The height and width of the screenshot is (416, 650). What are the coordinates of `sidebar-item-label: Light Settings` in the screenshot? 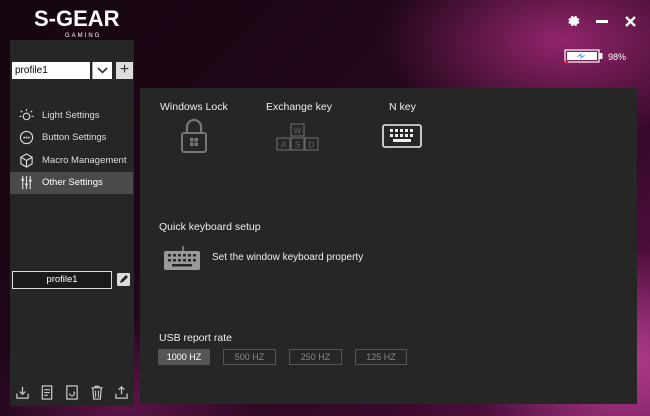 It's located at (71, 115).